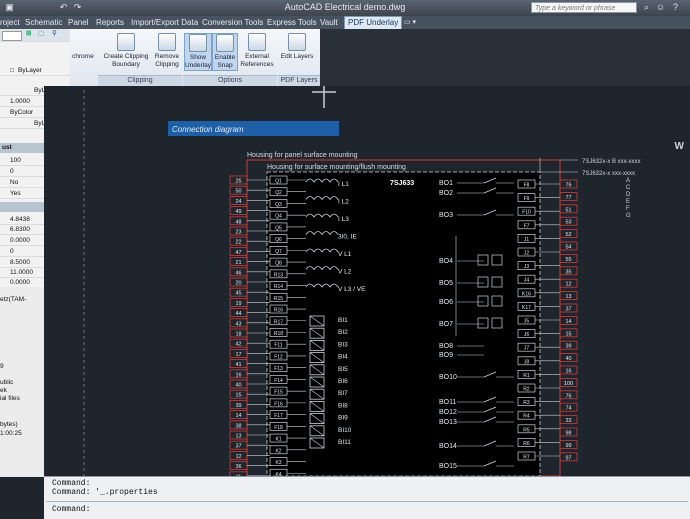 Image resolution: width=690 pixels, height=519 pixels. Describe the element at coordinates (35, 71) in the screenshot. I see `property-row: □ ByLayer` at that location.